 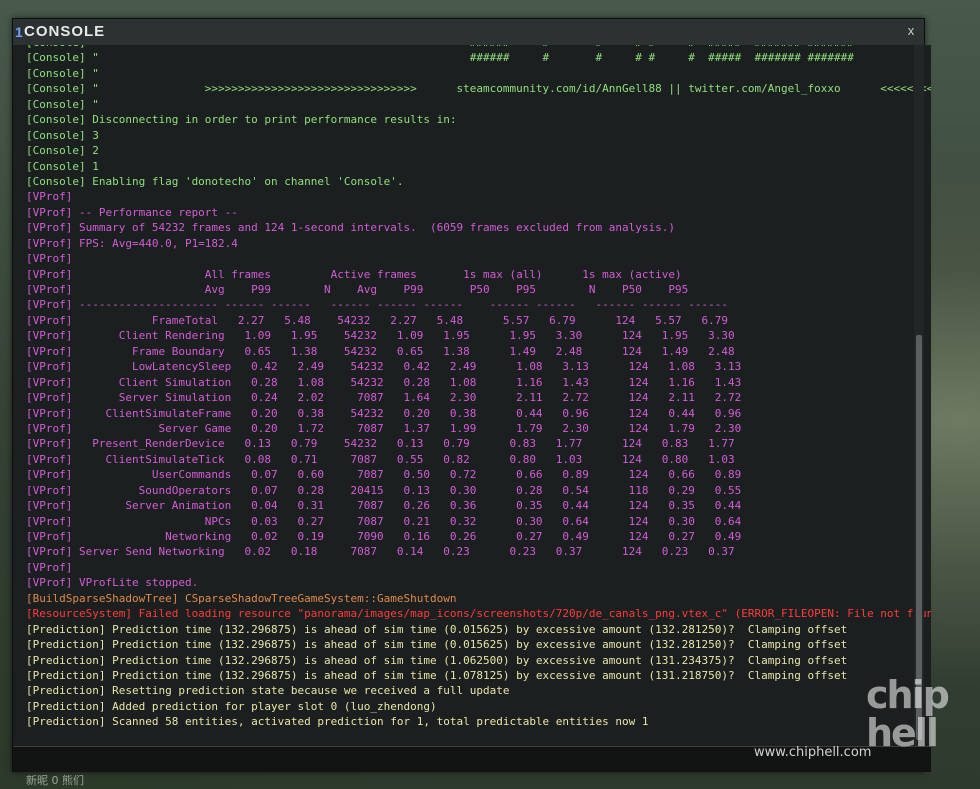 What do you see at coordinates (55, 780) in the screenshot?
I see `hud-chat-text: 新昵 0 熊们` at bounding box center [55, 780].